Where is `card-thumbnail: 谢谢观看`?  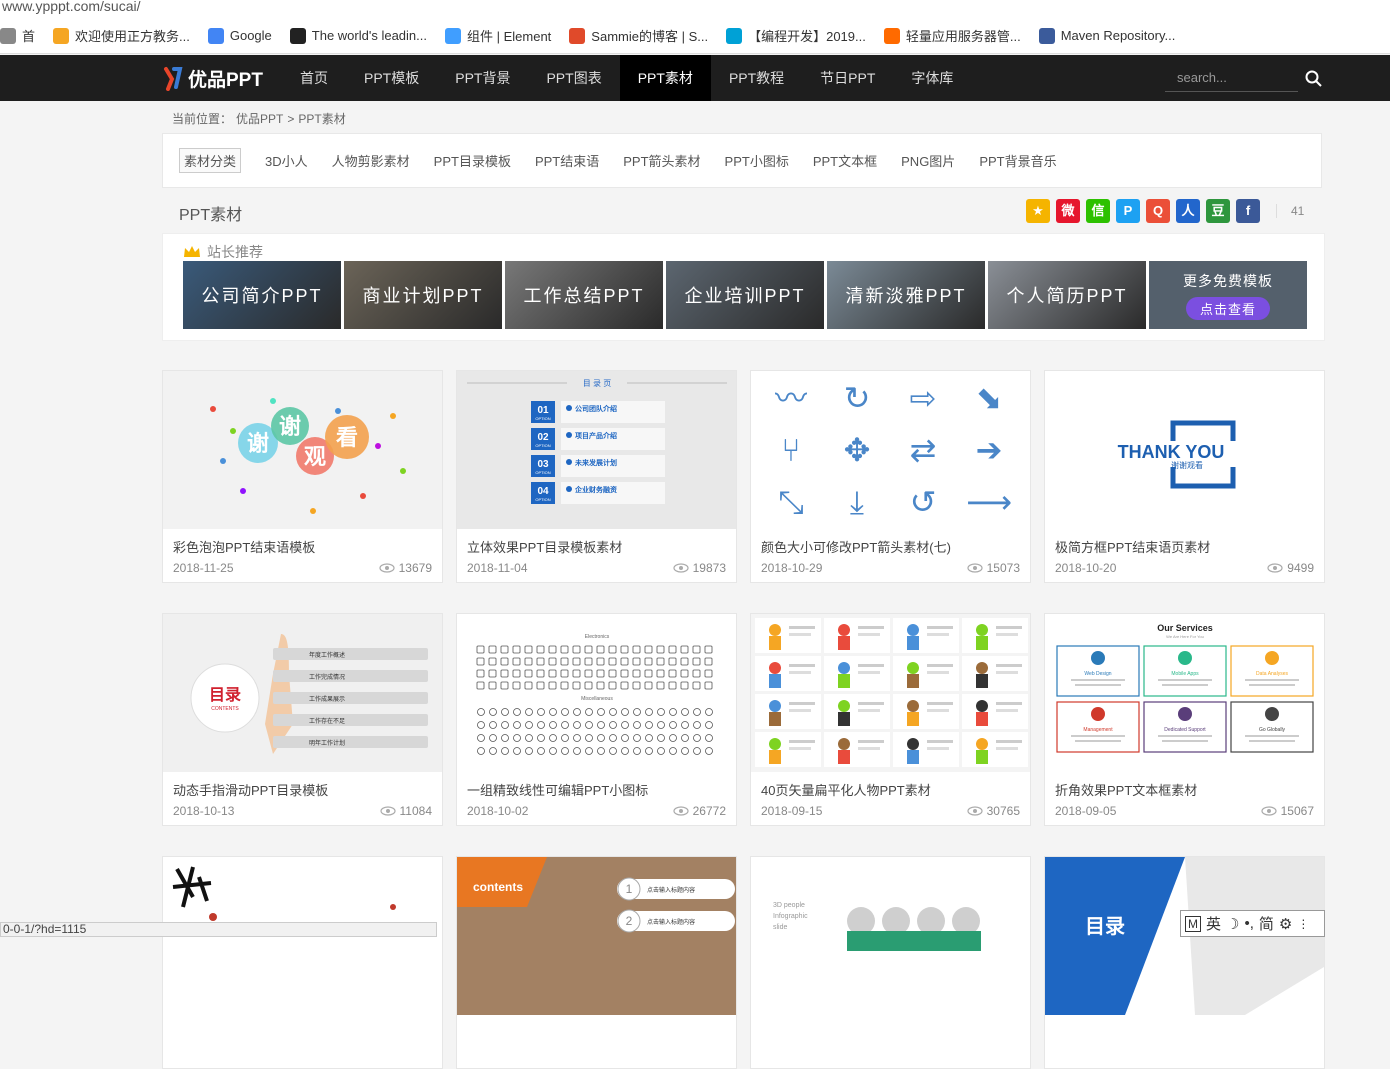 card-thumbnail: 谢谢观看 is located at coordinates (302, 450).